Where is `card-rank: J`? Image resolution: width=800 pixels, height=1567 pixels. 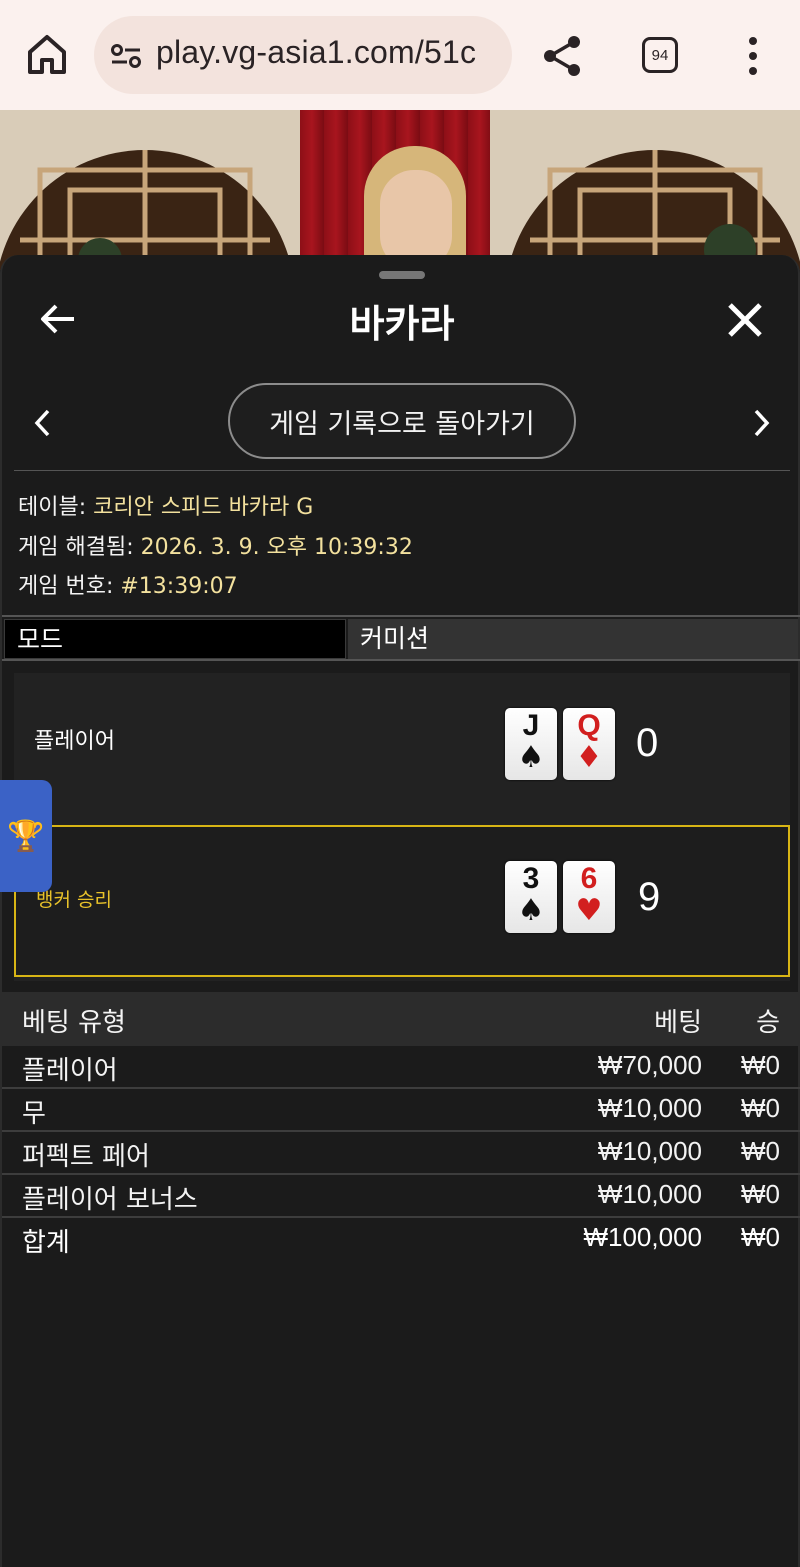 card-rank: J is located at coordinates (531, 725).